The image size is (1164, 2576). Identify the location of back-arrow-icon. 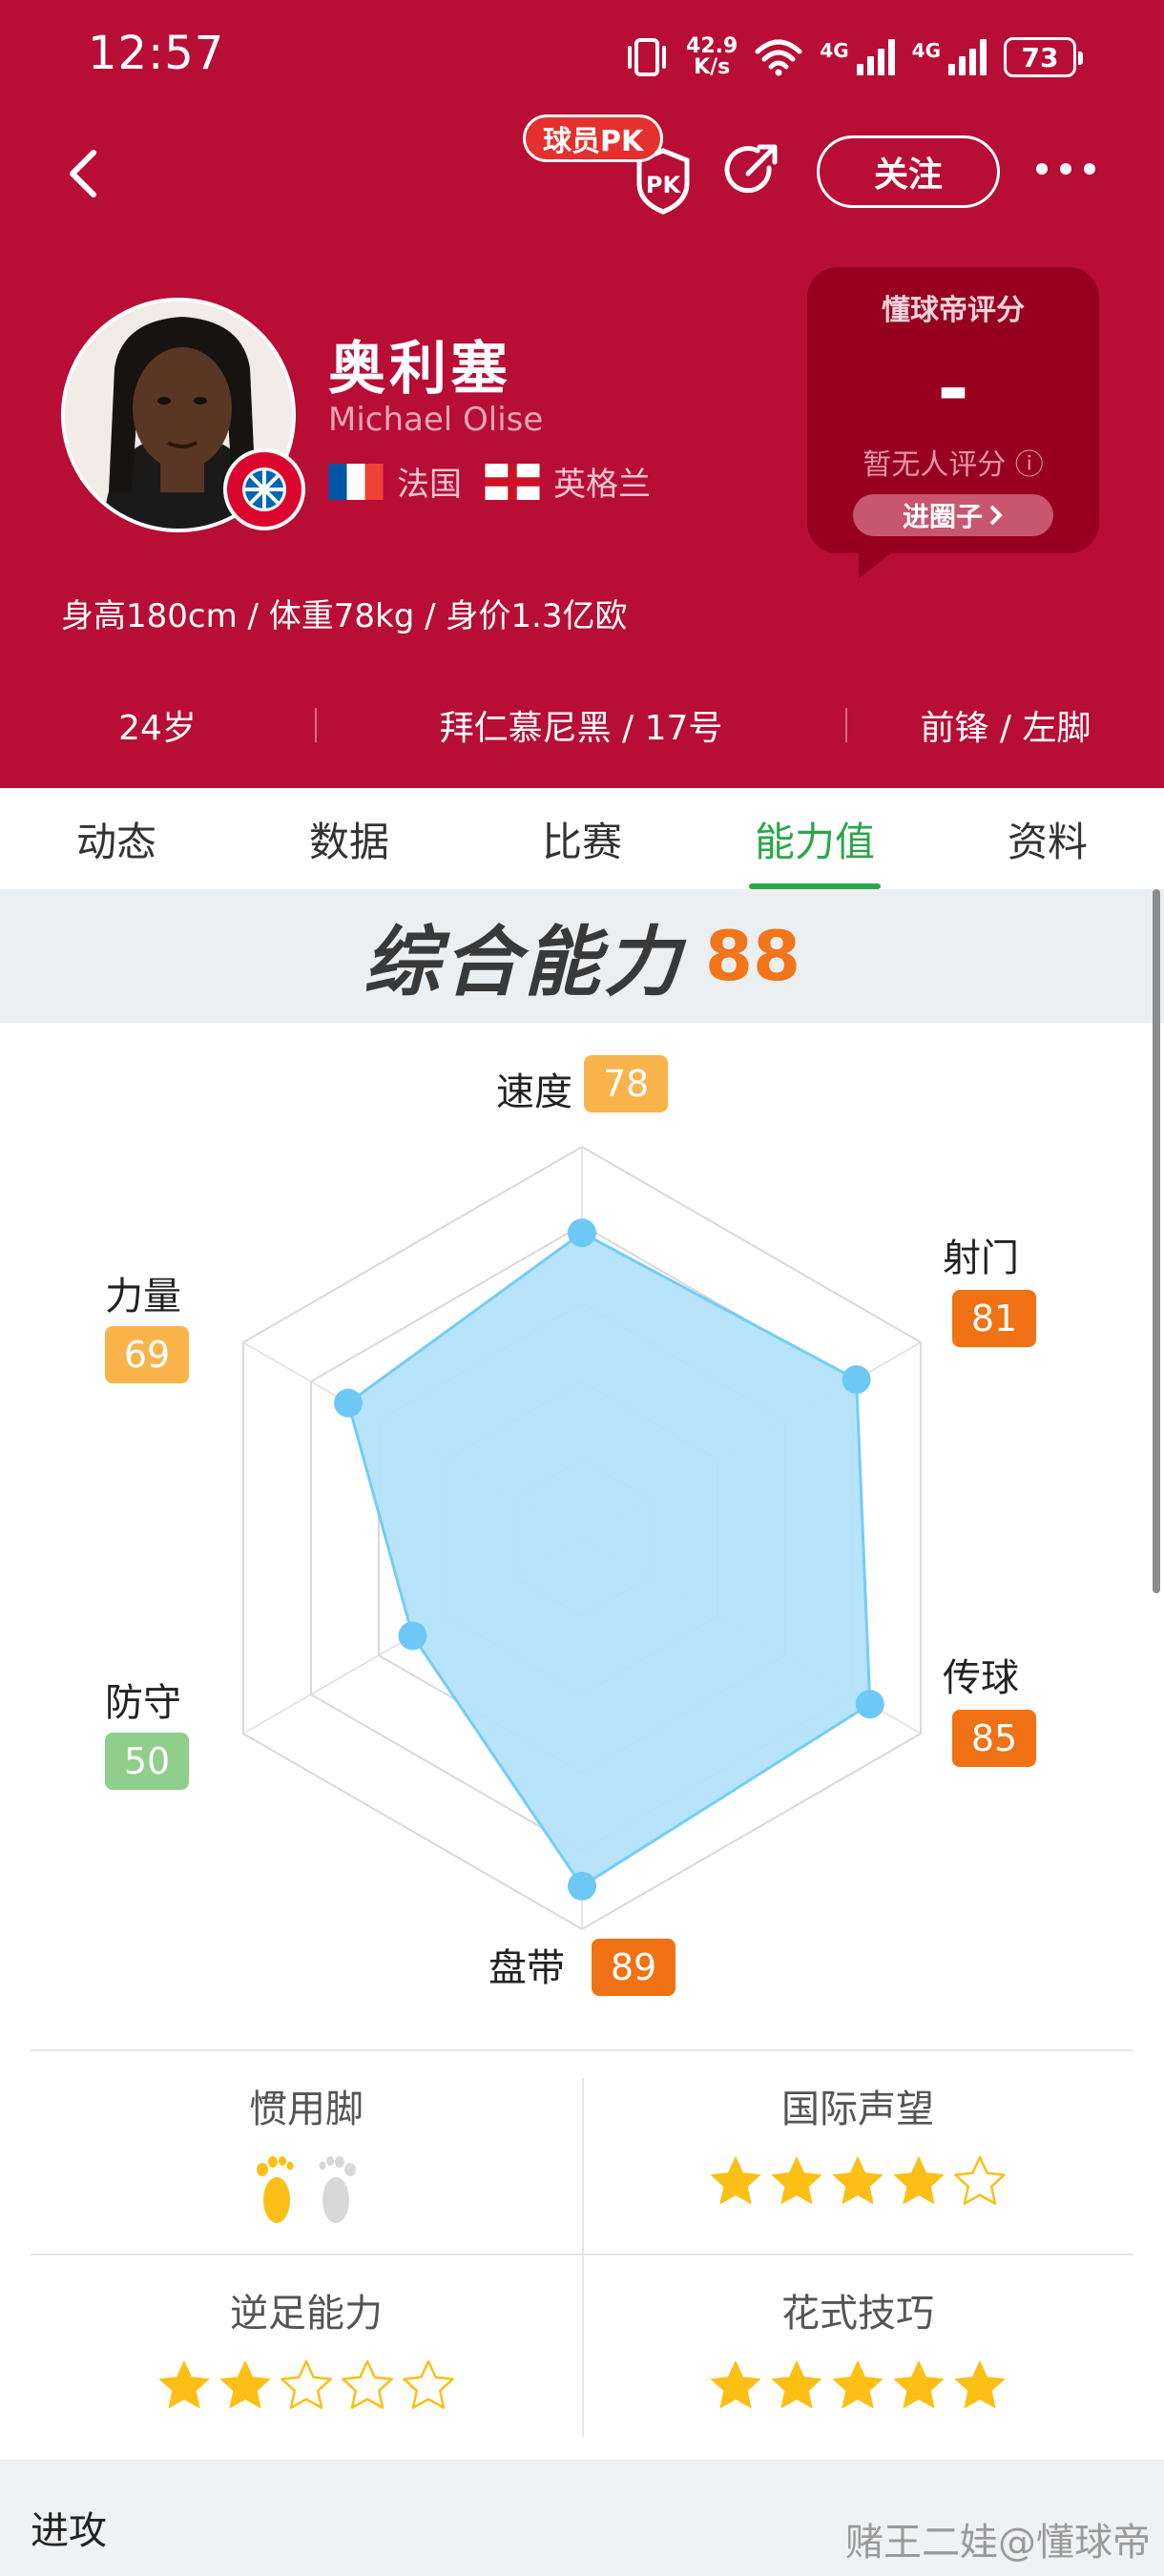
(84, 173).